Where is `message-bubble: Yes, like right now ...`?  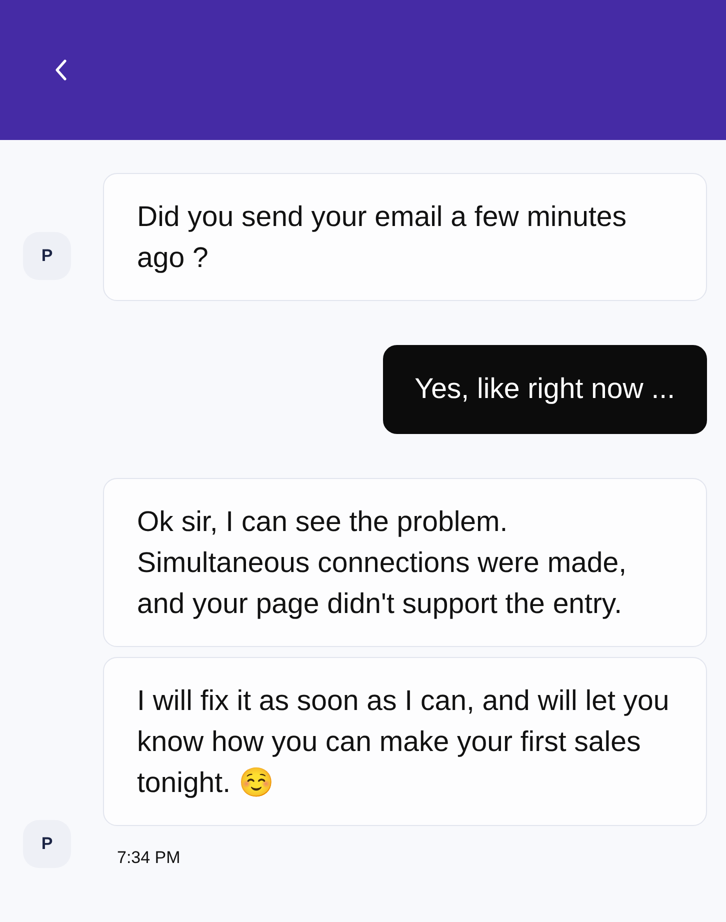
message-bubble: Yes, like right now ... is located at coordinates (544, 389).